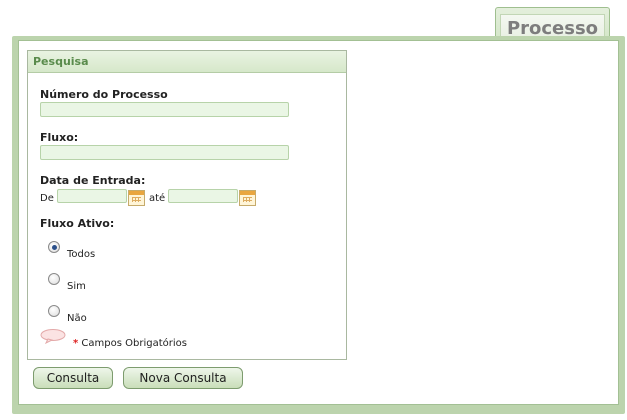  I want to click on required-marker: *, so click(76, 343).